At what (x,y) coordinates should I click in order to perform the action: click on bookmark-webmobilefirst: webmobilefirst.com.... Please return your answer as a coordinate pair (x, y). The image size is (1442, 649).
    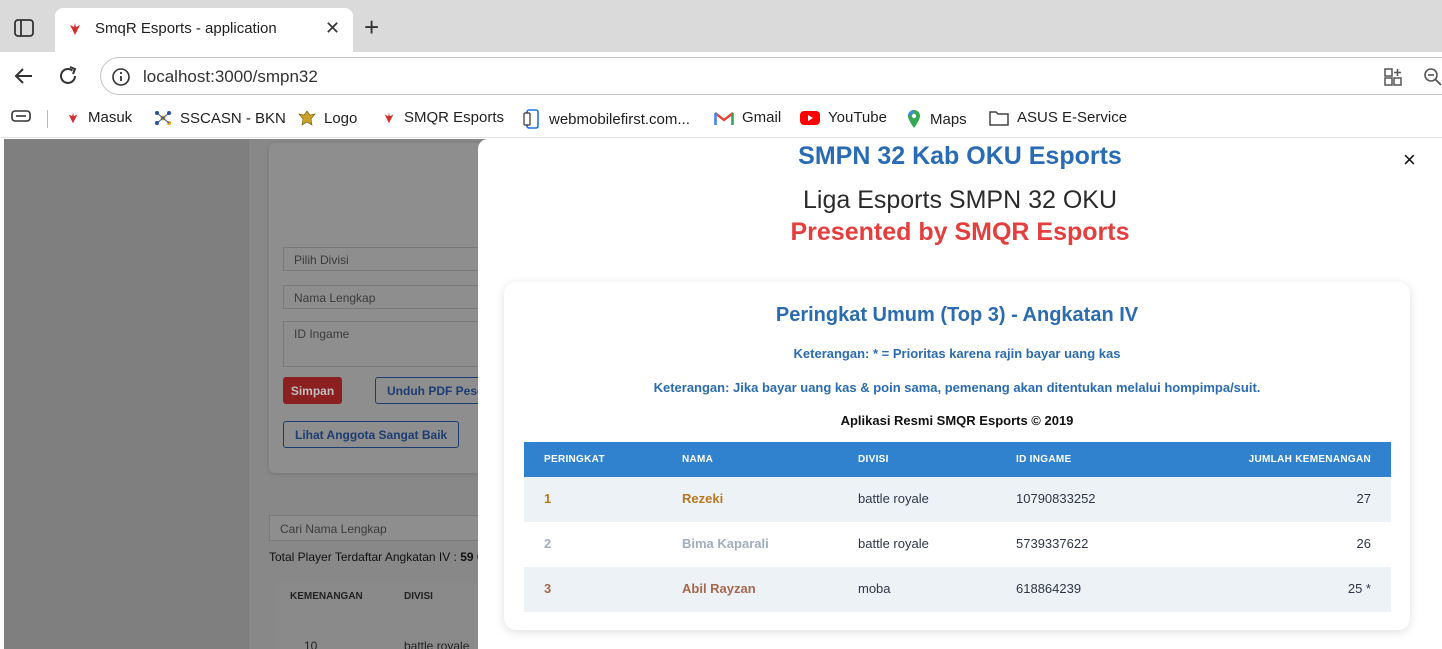
    Looking at the image, I should click on (606, 119).